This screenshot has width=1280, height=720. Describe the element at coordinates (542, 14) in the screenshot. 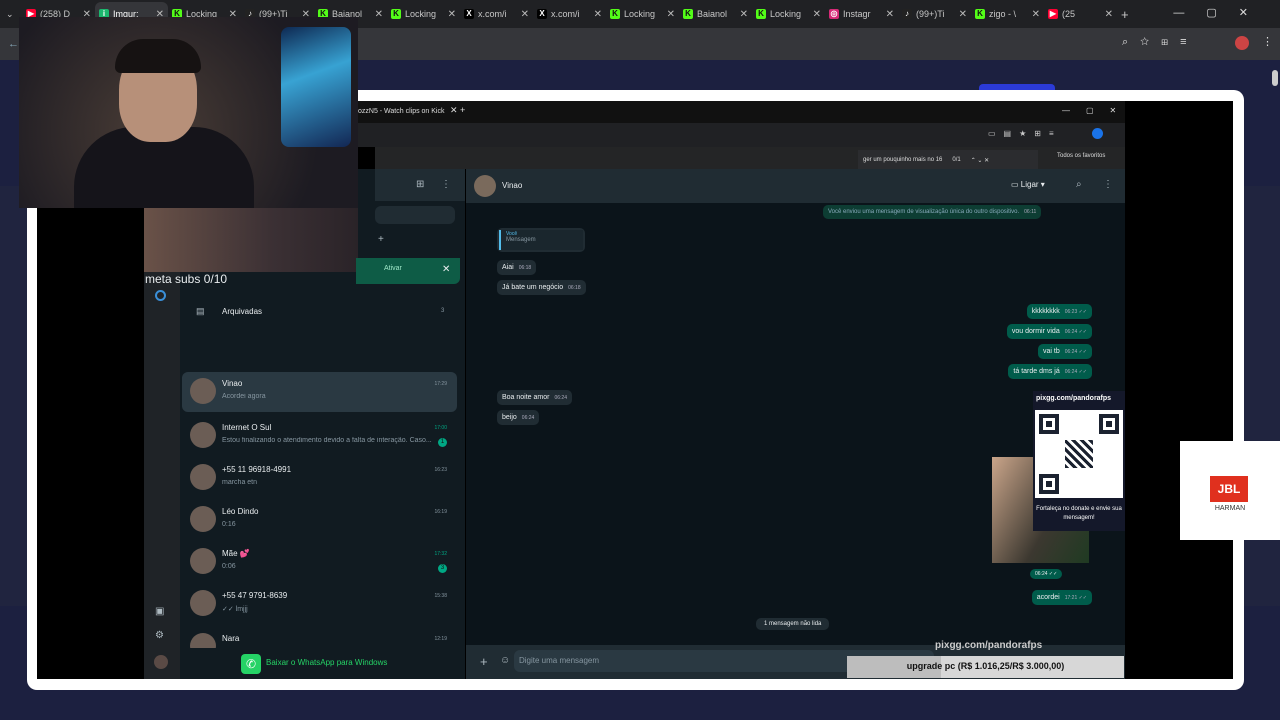

I see `x-icon: X` at that location.